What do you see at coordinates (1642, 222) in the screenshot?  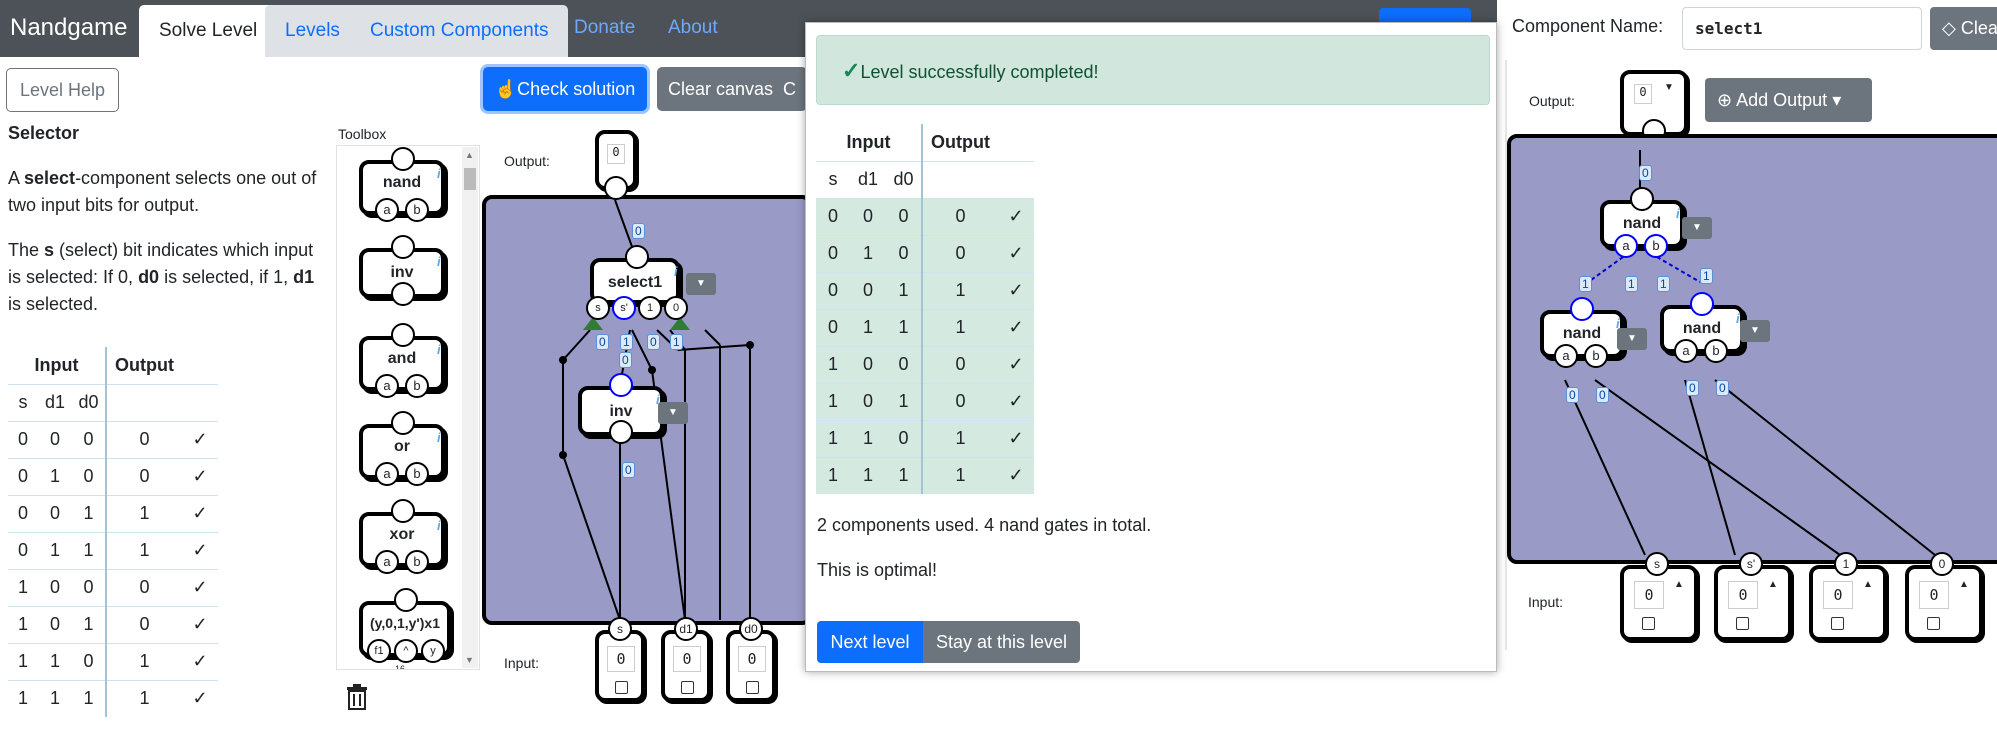 I see `custom-gate-top-nand: nand a b i` at bounding box center [1642, 222].